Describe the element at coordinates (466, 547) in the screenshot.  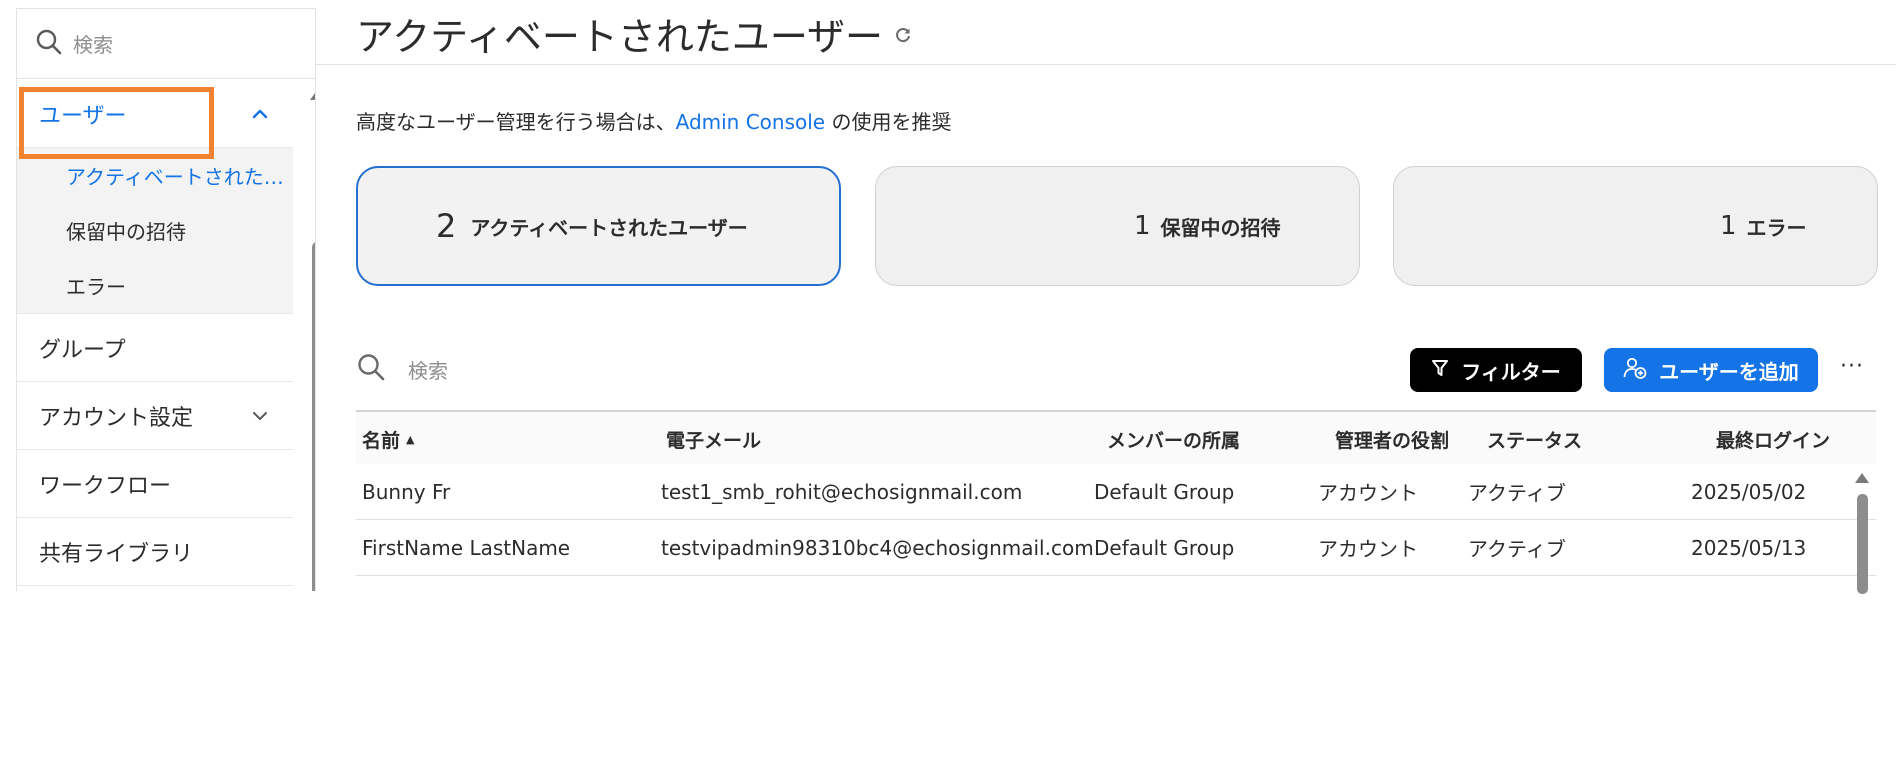
I see `cell-name: FirstName LastName` at that location.